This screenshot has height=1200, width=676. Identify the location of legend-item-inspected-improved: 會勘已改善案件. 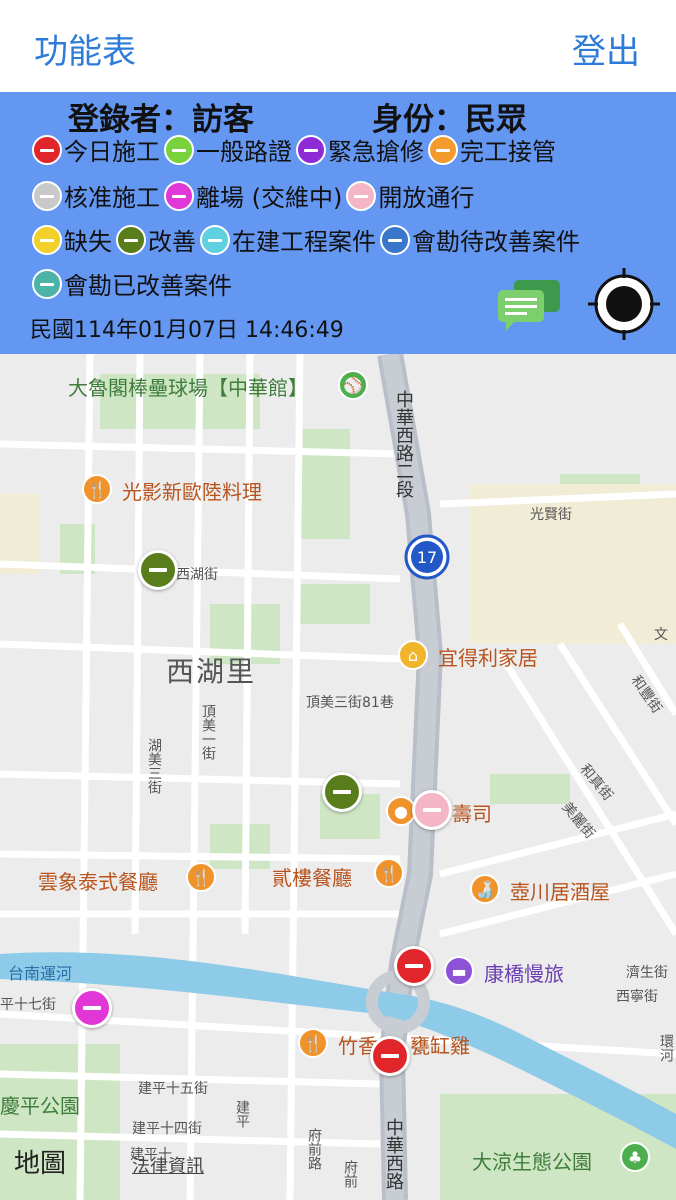
(132, 283).